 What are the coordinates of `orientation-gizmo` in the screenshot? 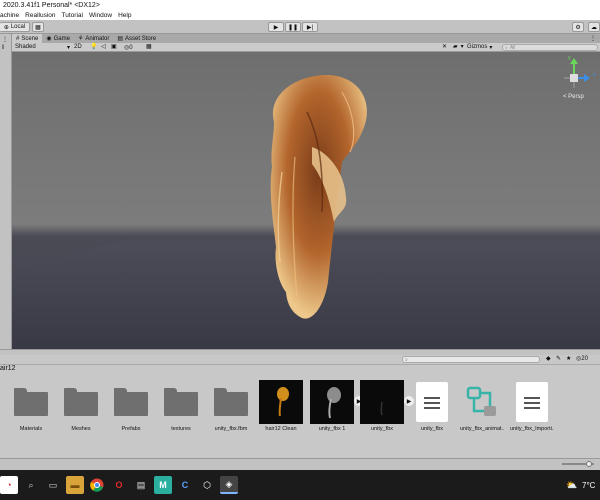 It's located at (577, 73).